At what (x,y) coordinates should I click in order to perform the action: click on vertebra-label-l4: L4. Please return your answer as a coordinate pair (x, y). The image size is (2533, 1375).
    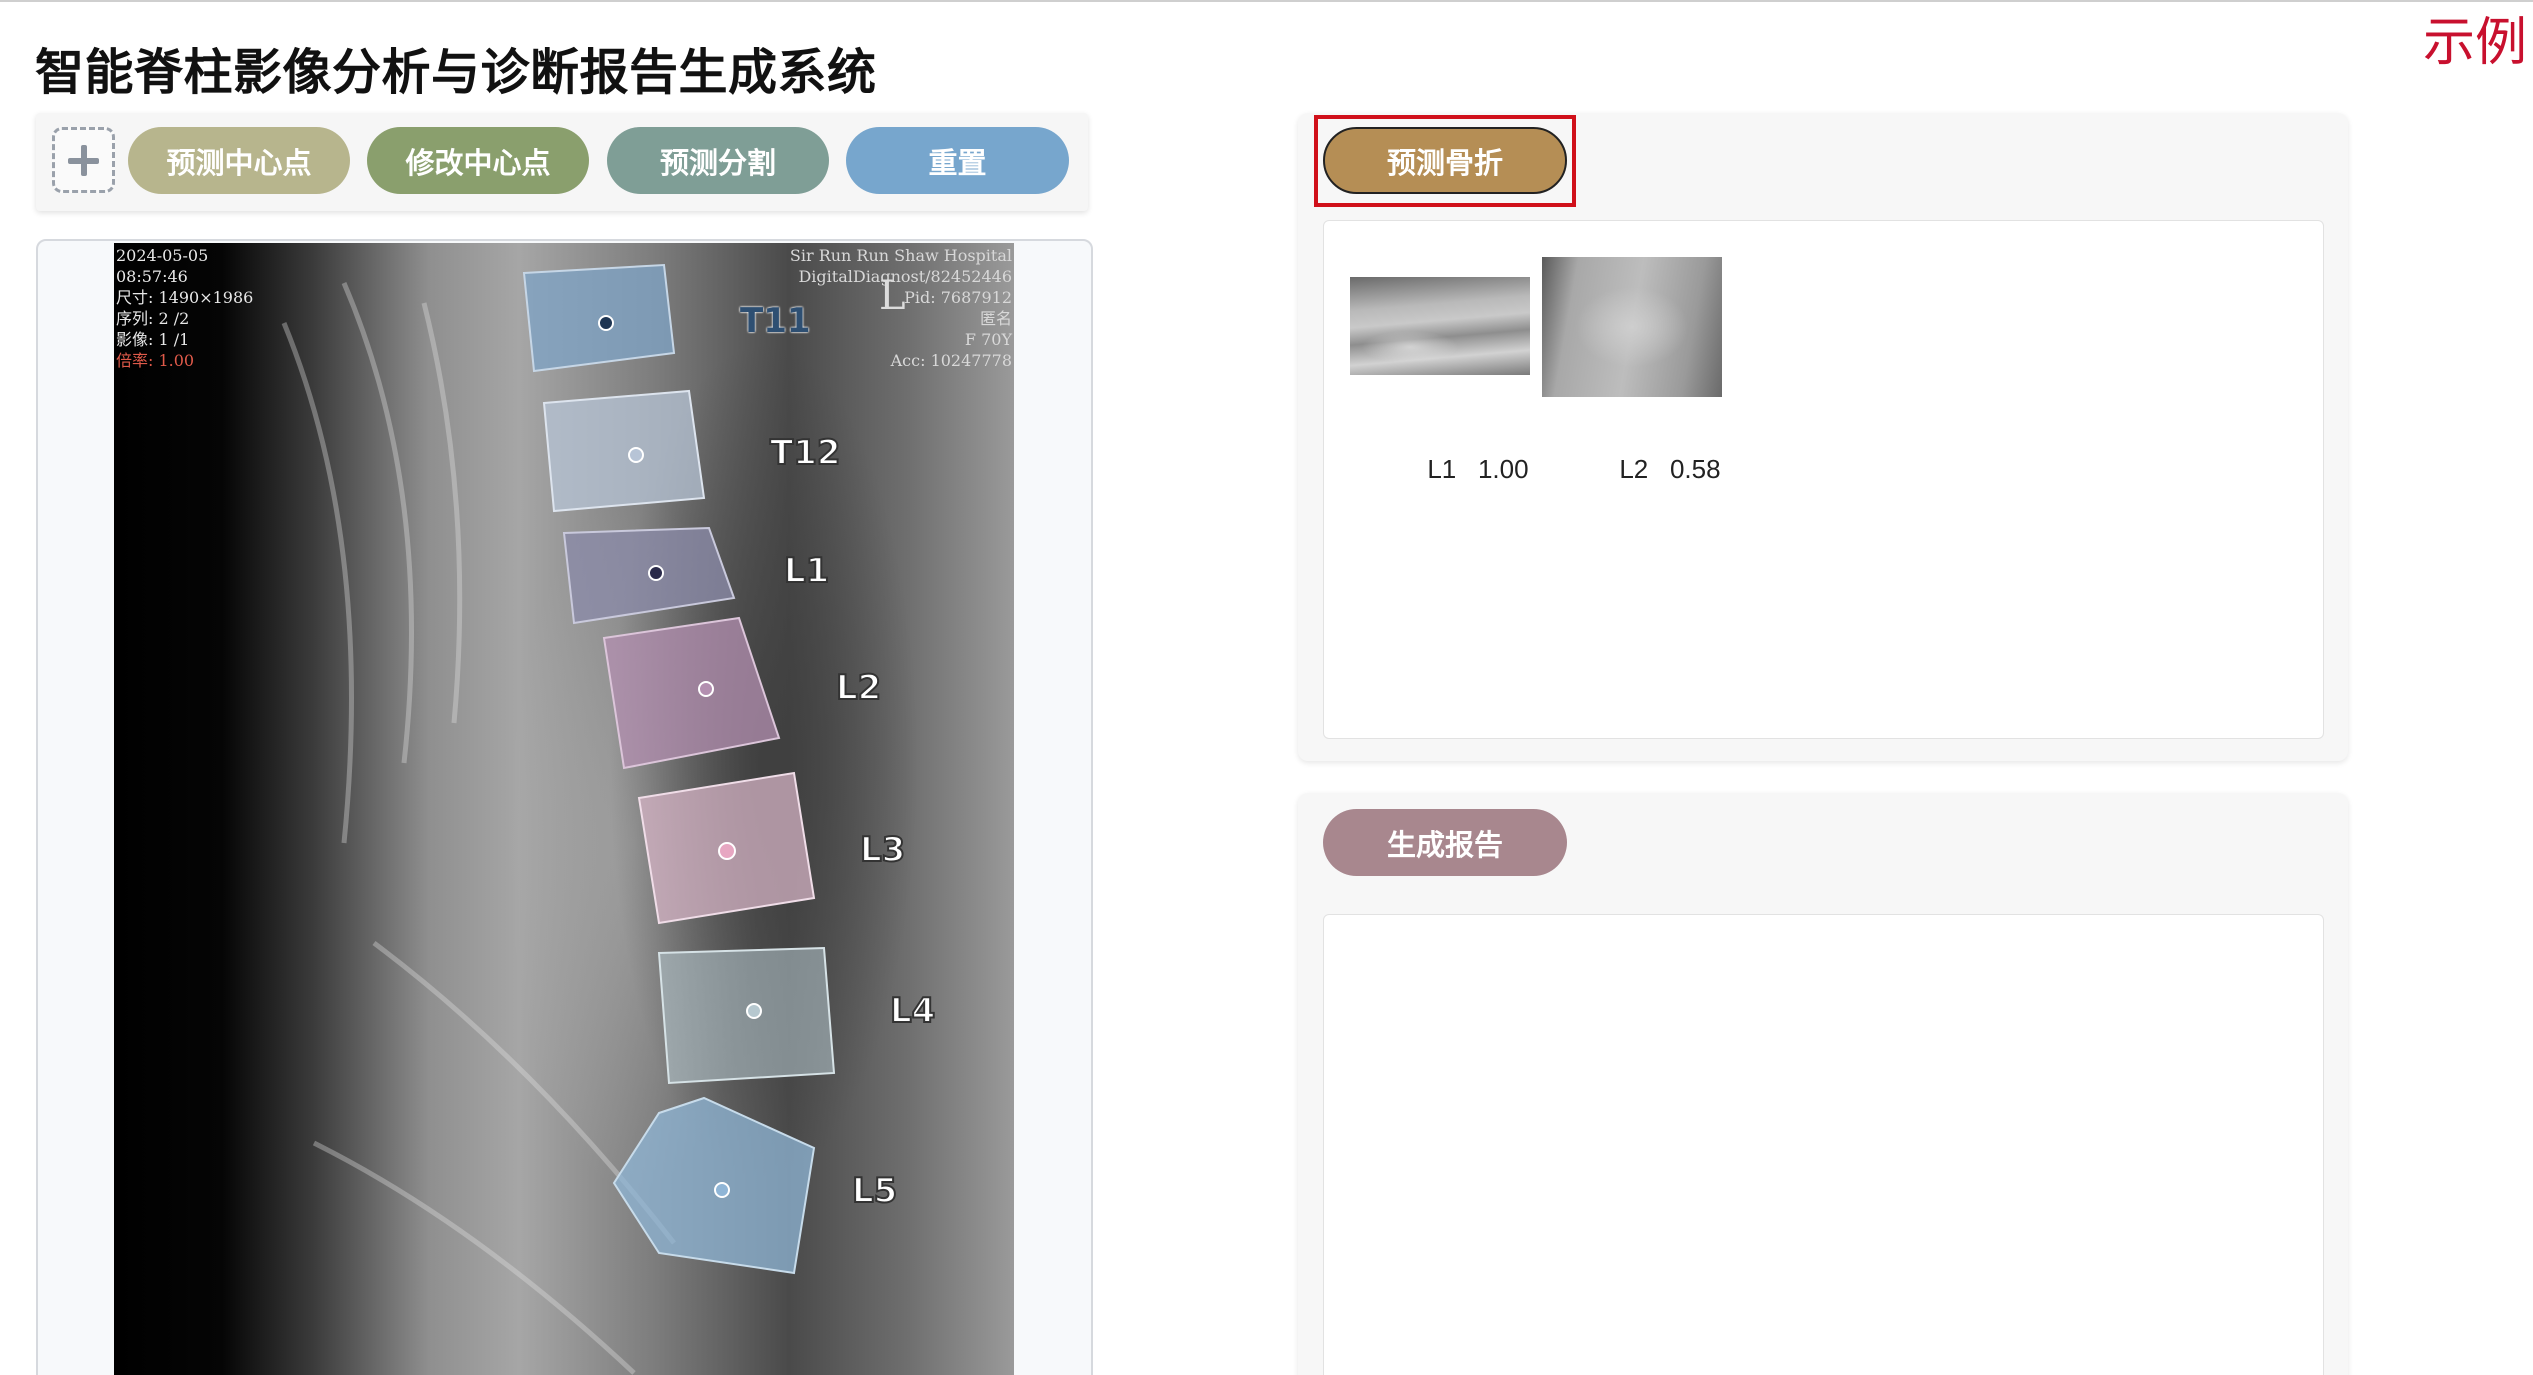
    Looking at the image, I should click on (912, 1011).